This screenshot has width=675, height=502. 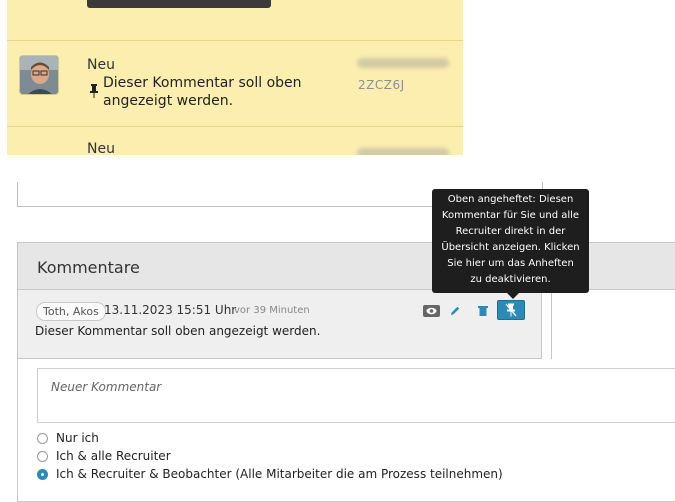 What do you see at coordinates (170, 310) in the screenshot?
I see `comment-datetime: 13.11.2023 15:51 Uhr` at bounding box center [170, 310].